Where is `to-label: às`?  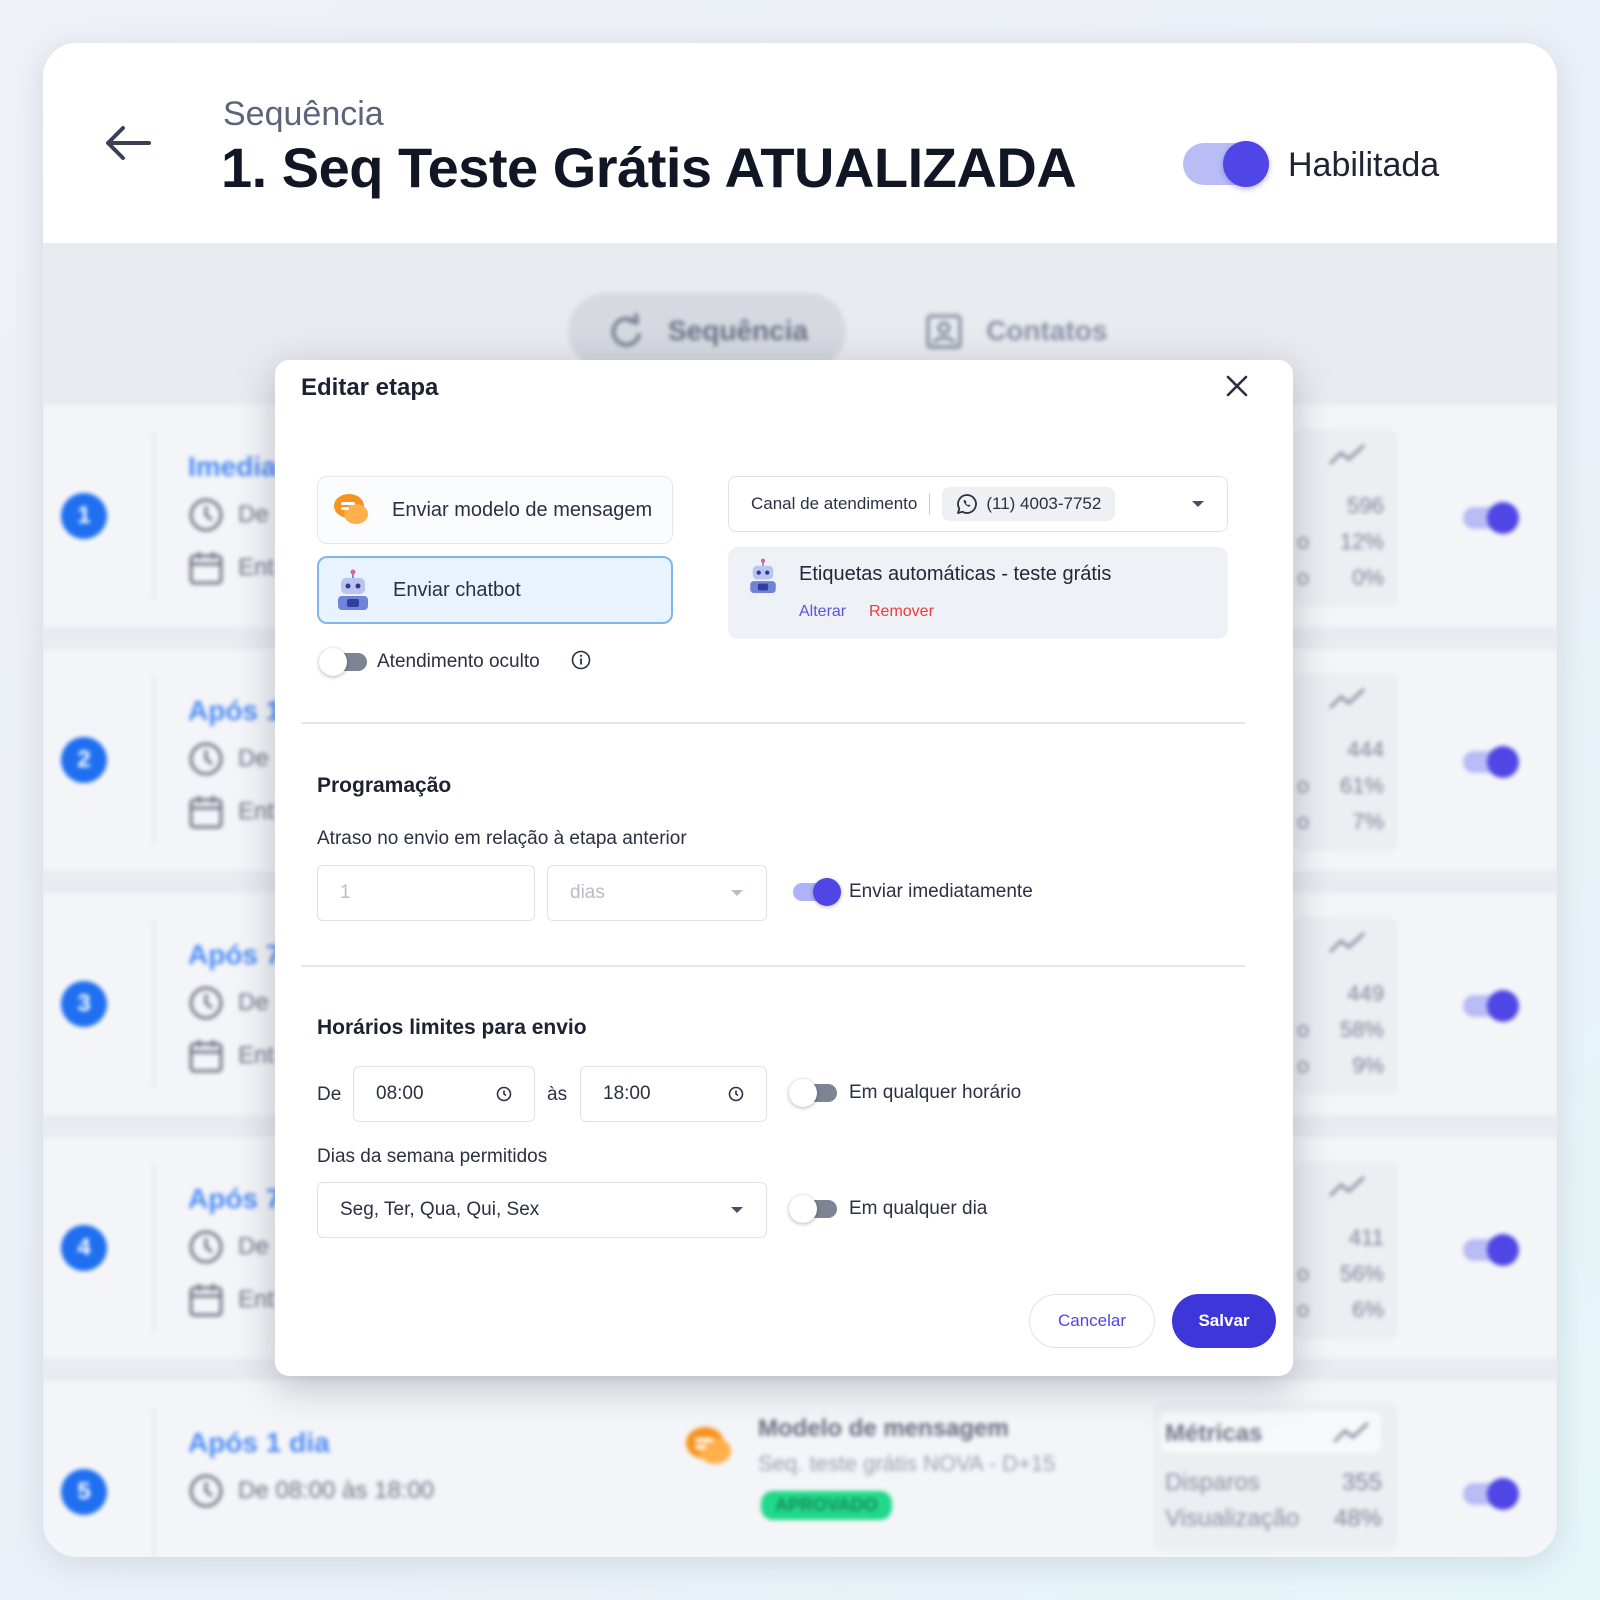 to-label: às is located at coordinates (557, 1094).